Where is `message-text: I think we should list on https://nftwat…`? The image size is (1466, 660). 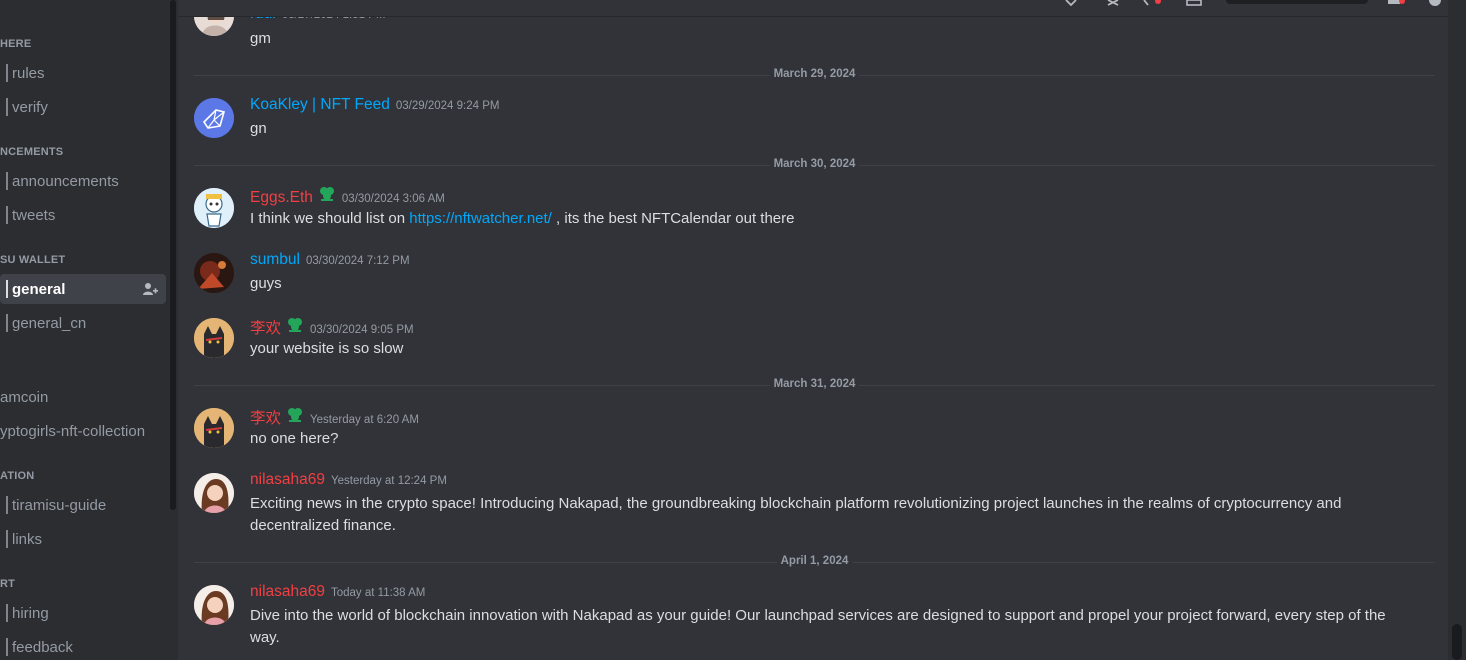 message-text: I think we should list on https://nftwat… is located at coordinates (820, 219).